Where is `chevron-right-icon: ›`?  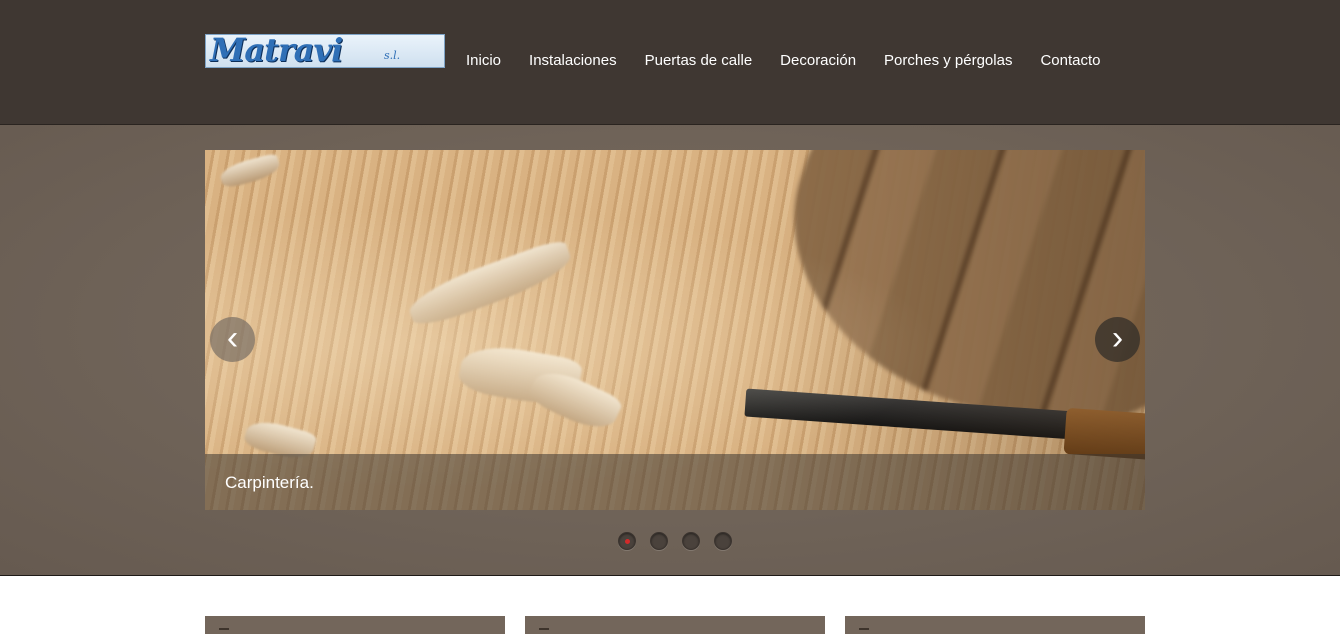 chevron-right-icon: › is located at coordinates (1117, 338).